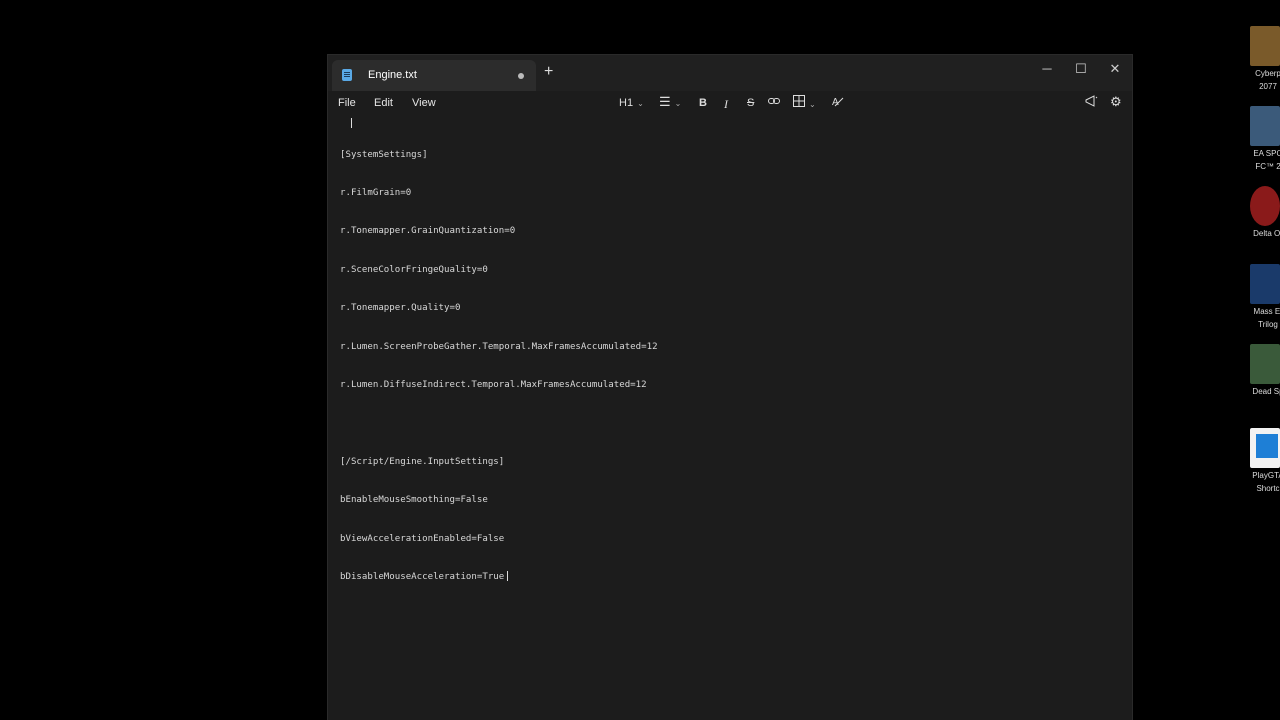 The height and width of the screenshot is (720, 1280). Describe the element at coordinates (376, 192) in the screenshot. I see `editor-line: r.FilmGrain=0` at that location.